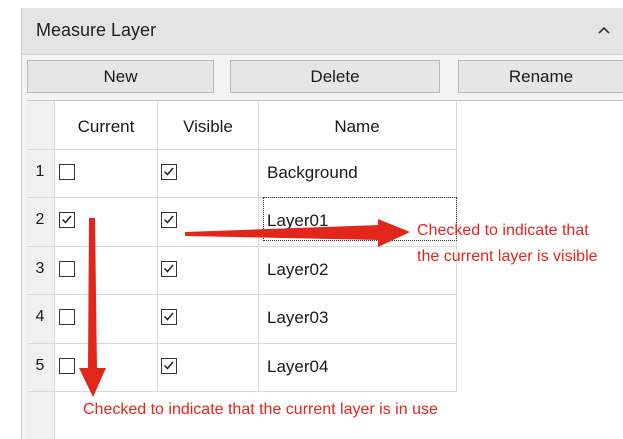 Image resolution: width=623 pixels, height=439 pixels. Describe the element at coordinates (40, 219) in the screenshot. I see `row-number: 2` at that location.